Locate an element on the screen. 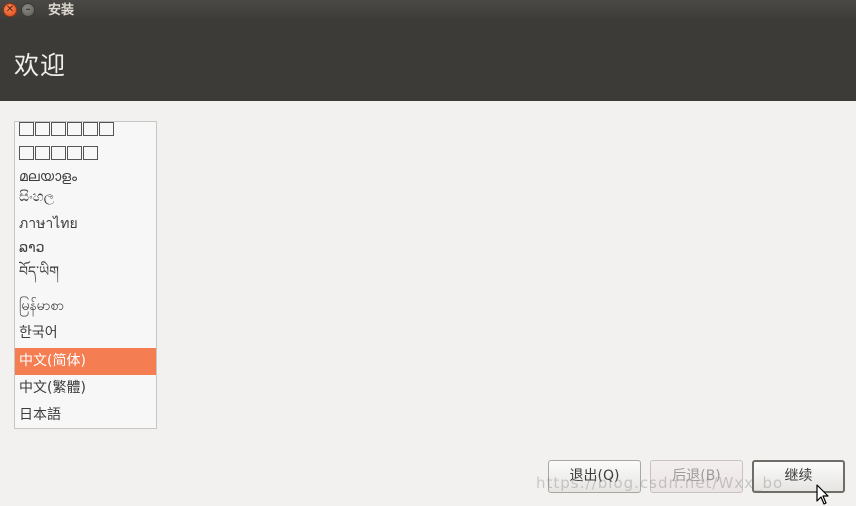  close-icon: ✕ is located at coordinates (10, 9).